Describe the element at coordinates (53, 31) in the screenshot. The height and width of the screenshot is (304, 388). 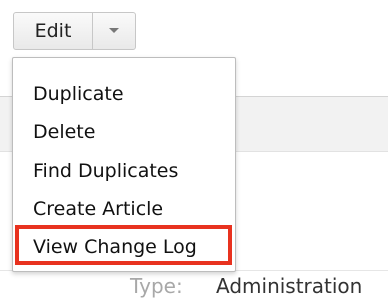
I see `edit-button: Edit` at that location.